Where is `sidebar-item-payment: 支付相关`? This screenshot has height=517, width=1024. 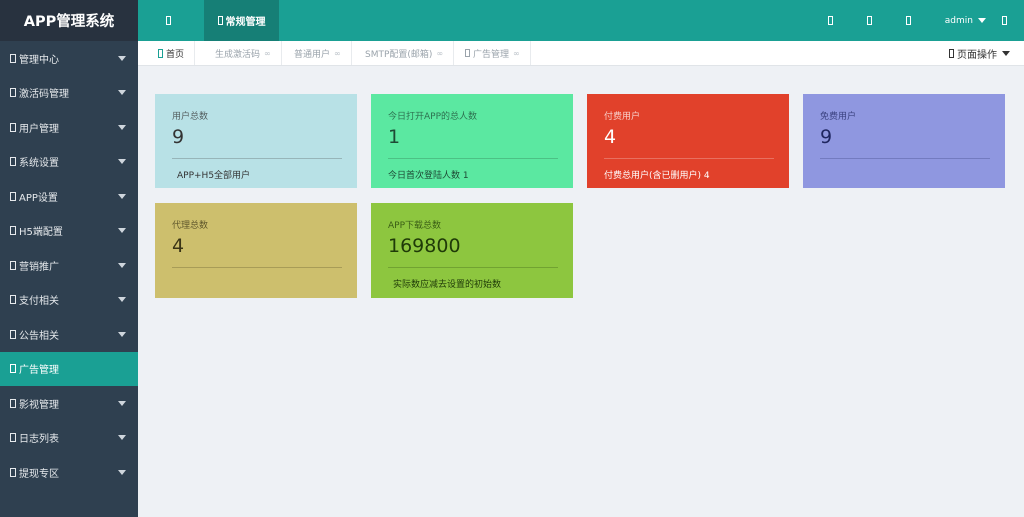 sidebar-item-payment: 支付相关 is located at coordinates (69, 300).